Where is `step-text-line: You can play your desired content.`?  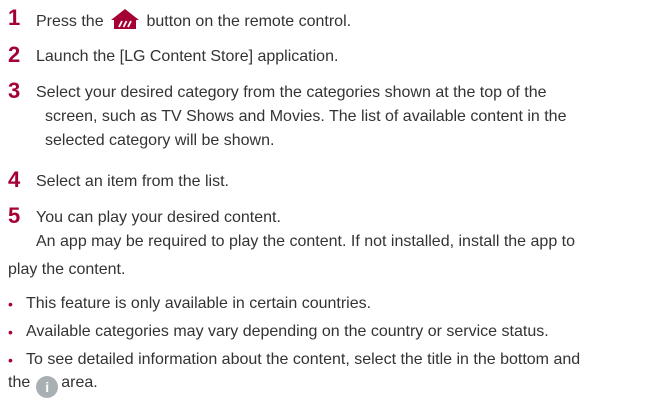
step-text-line: You can play your desired content. is located at coordinates (158, 217).